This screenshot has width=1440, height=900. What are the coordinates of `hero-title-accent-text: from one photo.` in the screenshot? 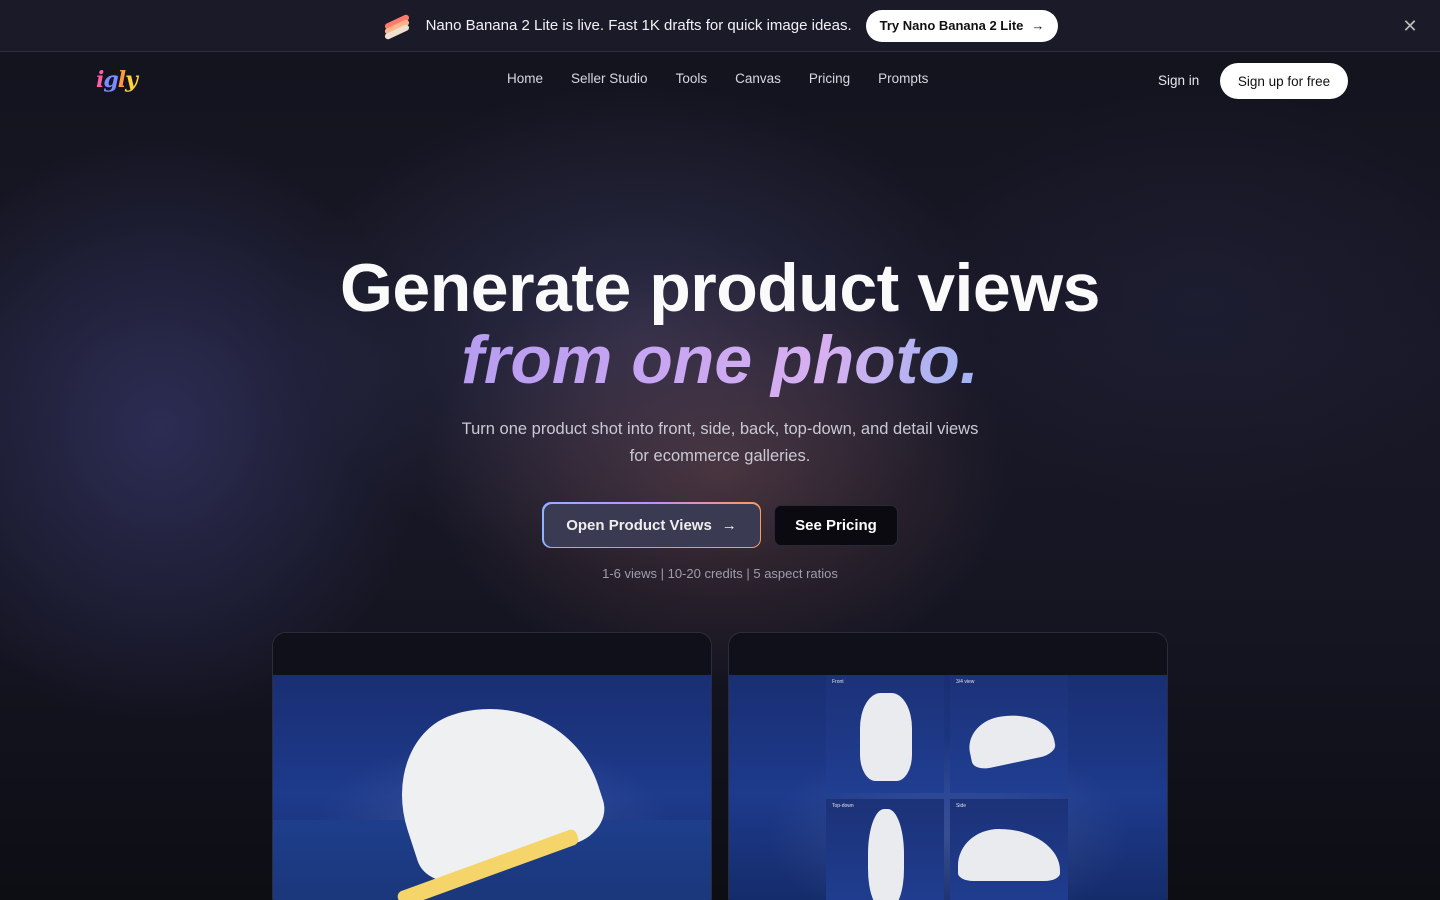 It's located at (720, 360).